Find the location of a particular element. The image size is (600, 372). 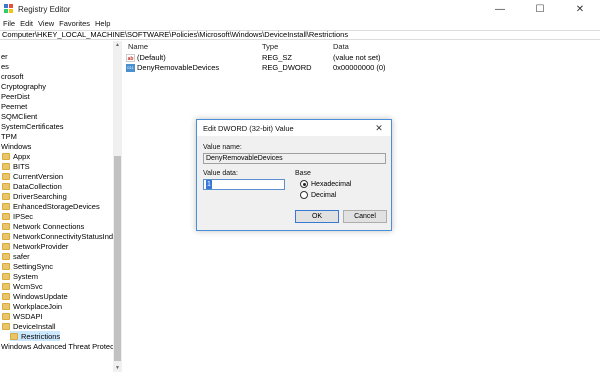

tree-item: Windows is located at coordinates (16, 146).